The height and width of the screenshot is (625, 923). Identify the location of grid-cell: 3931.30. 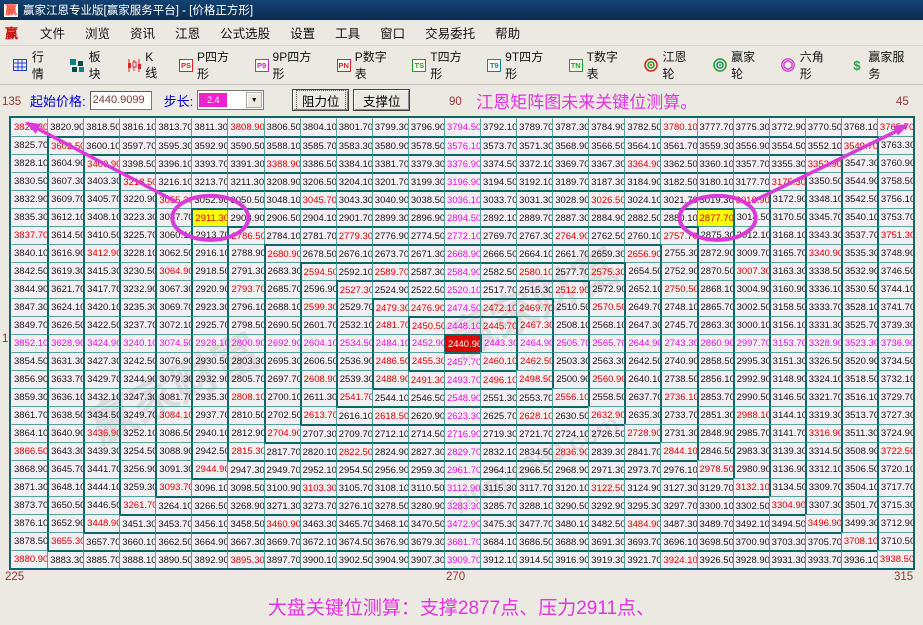
(786, 559).